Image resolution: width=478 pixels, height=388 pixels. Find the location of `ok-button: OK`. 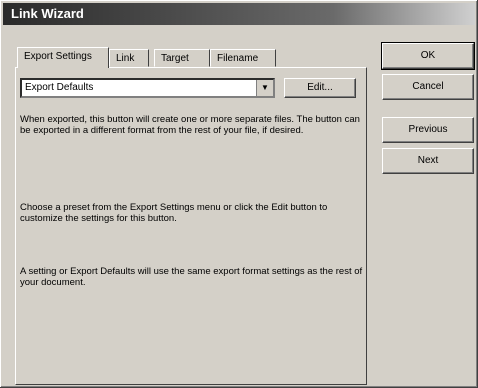

ok-button: OK is located at coordinates (428, 56).